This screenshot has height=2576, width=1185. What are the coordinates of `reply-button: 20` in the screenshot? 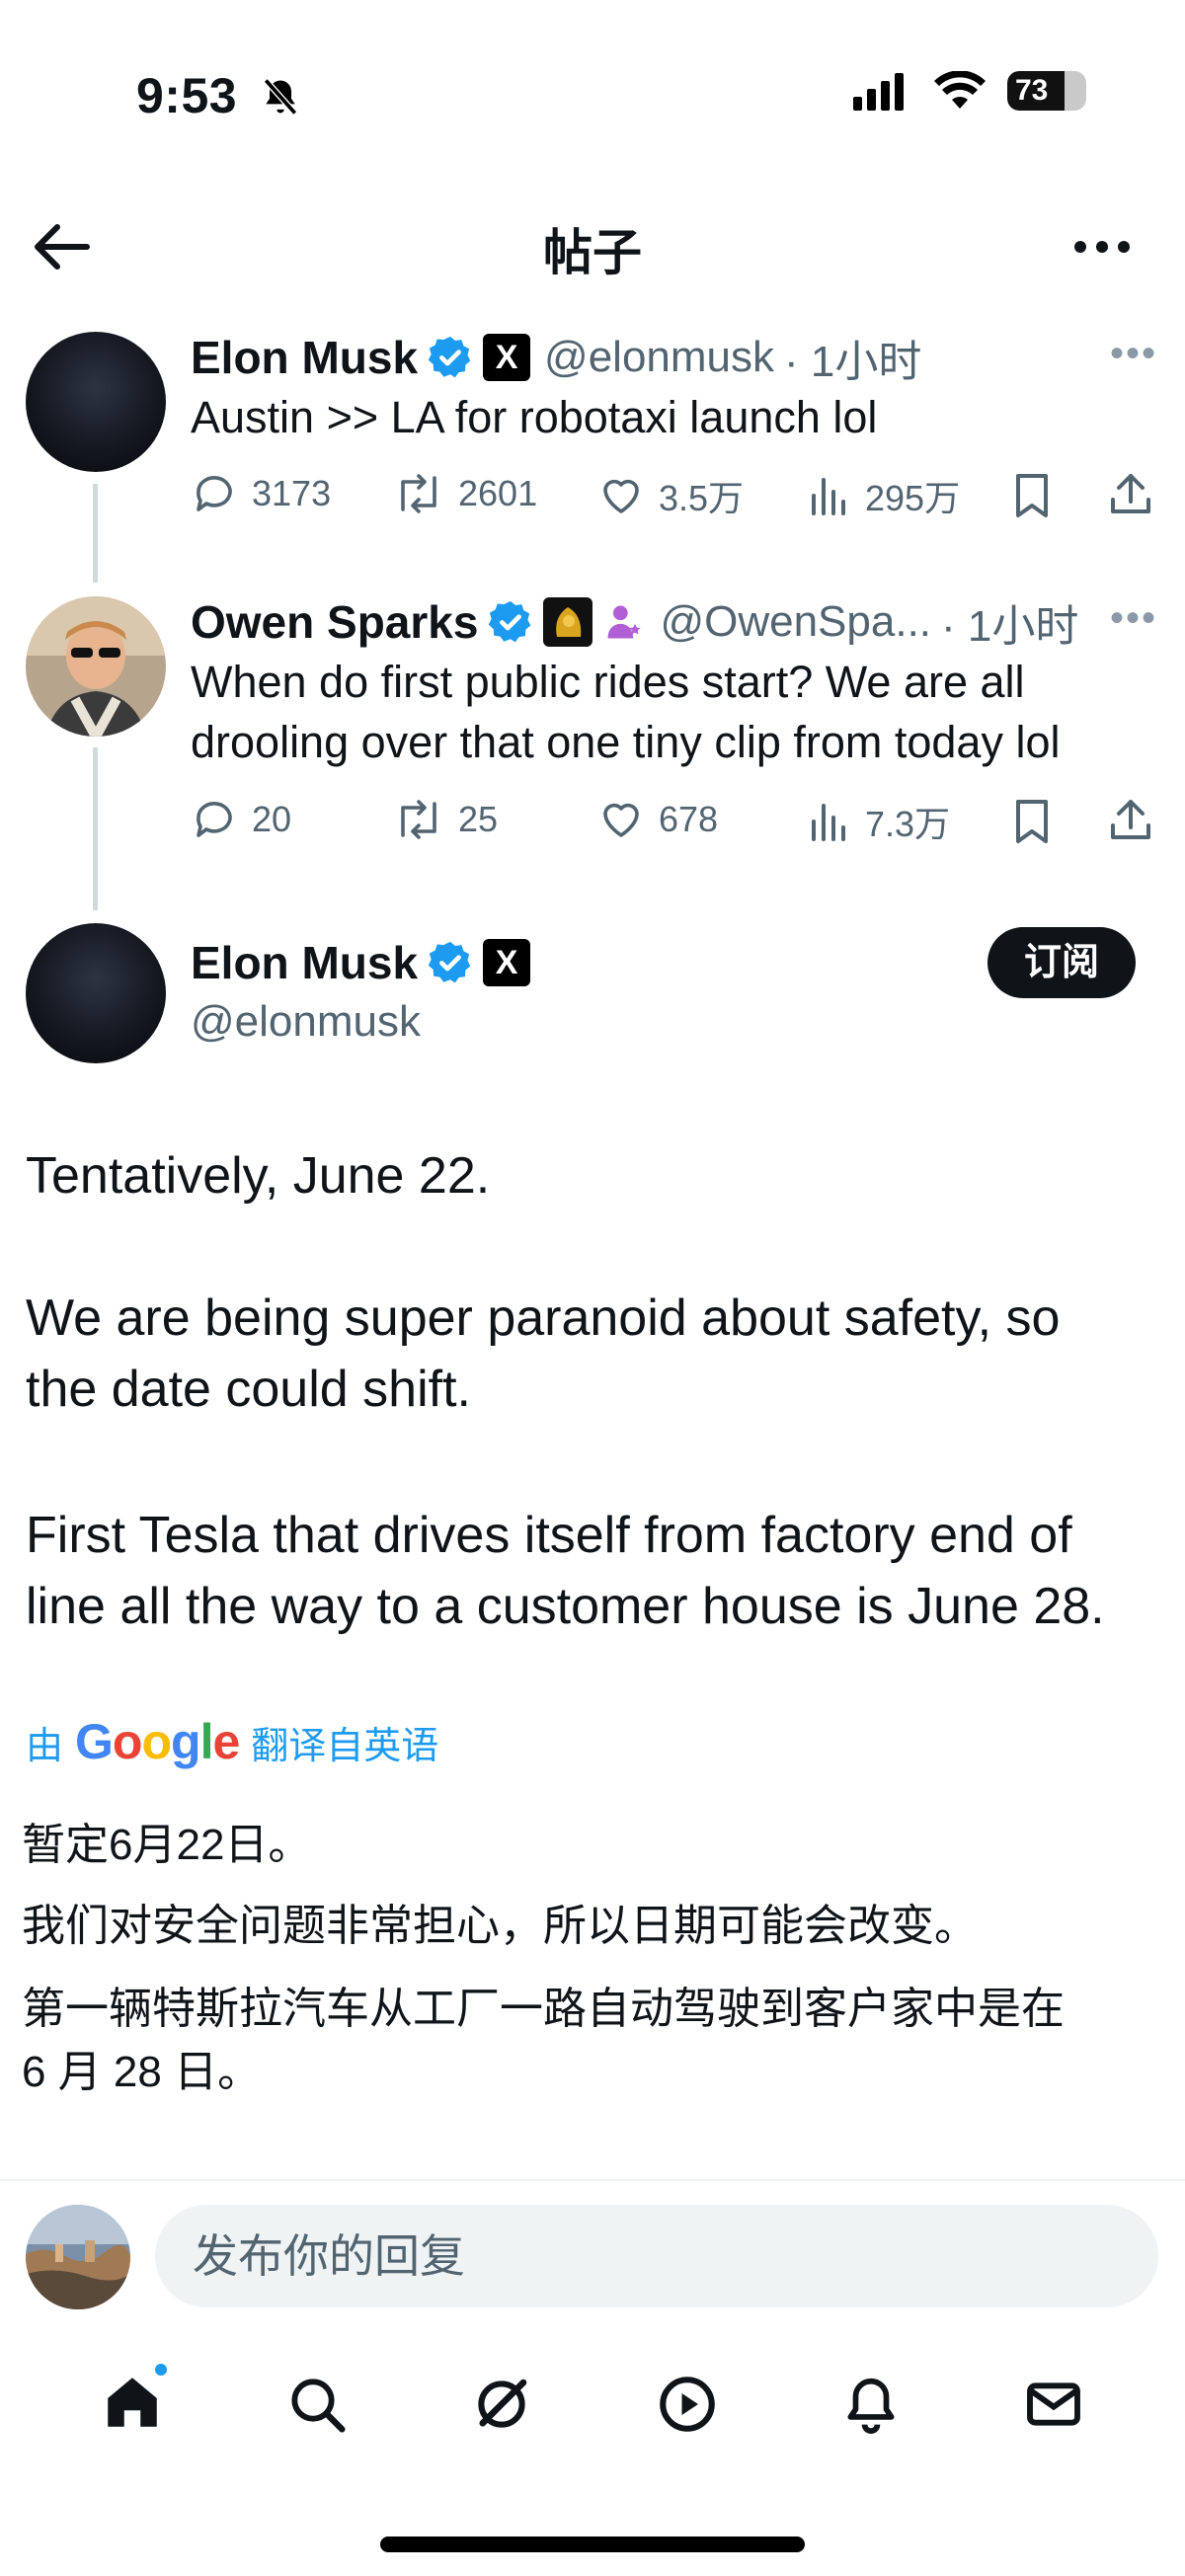 It's located at (241, 819).